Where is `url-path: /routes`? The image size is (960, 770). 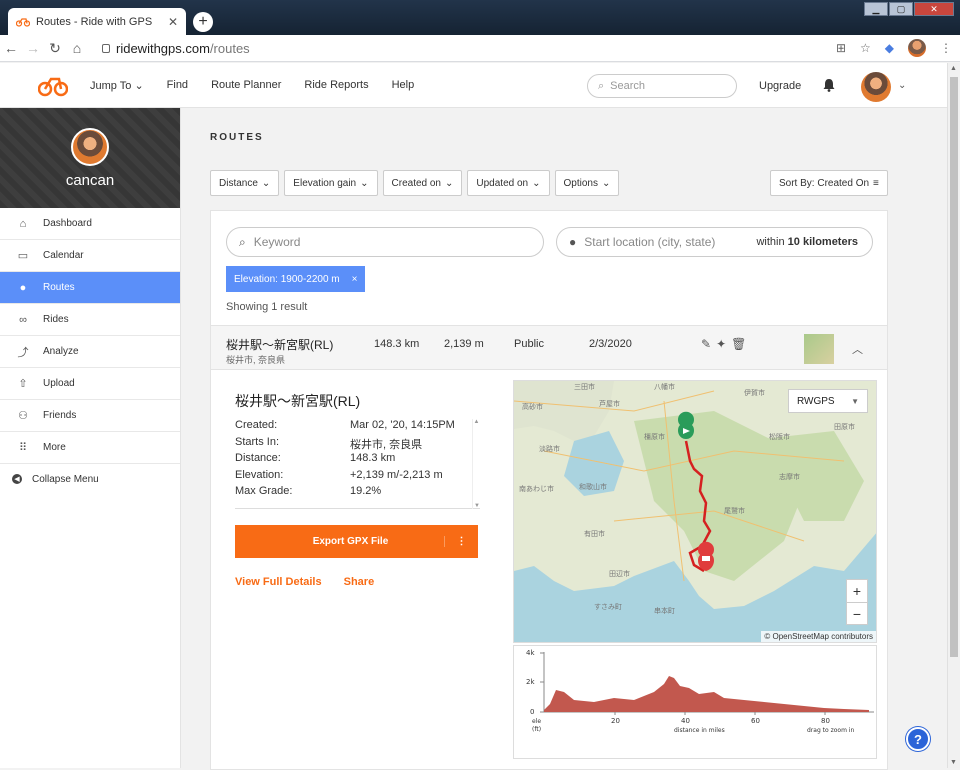 url-path: /routes is located at coordinates (229, 48).